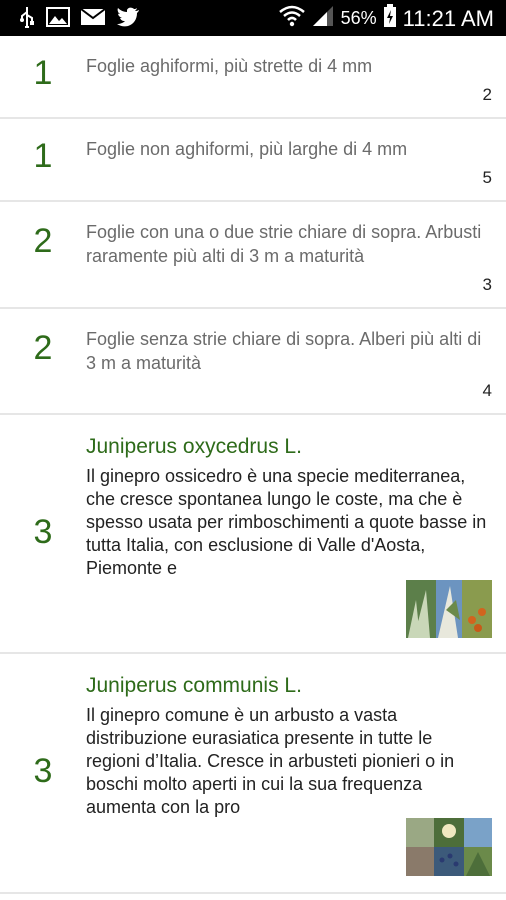  What do you see at coordinates (27, 19) in the screenshot?
I see `usb-icon` at bounding box center [27, 19].